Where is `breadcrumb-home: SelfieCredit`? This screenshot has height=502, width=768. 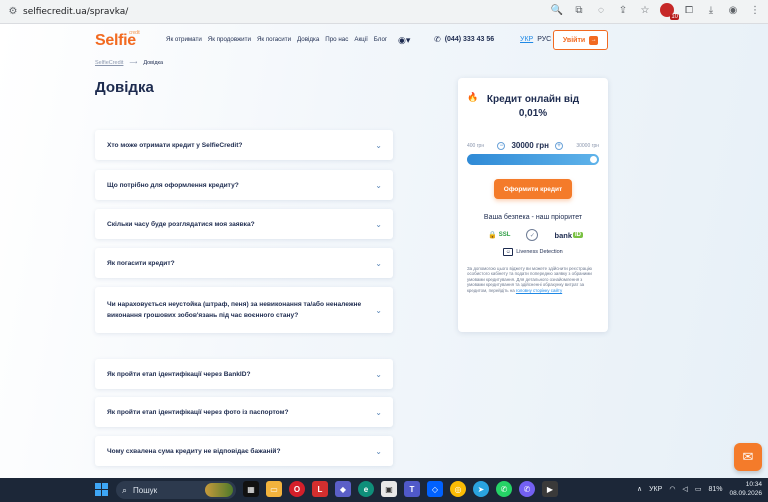
breadcrumb-home: SelfieCredit is located at coordinates (109, 63).